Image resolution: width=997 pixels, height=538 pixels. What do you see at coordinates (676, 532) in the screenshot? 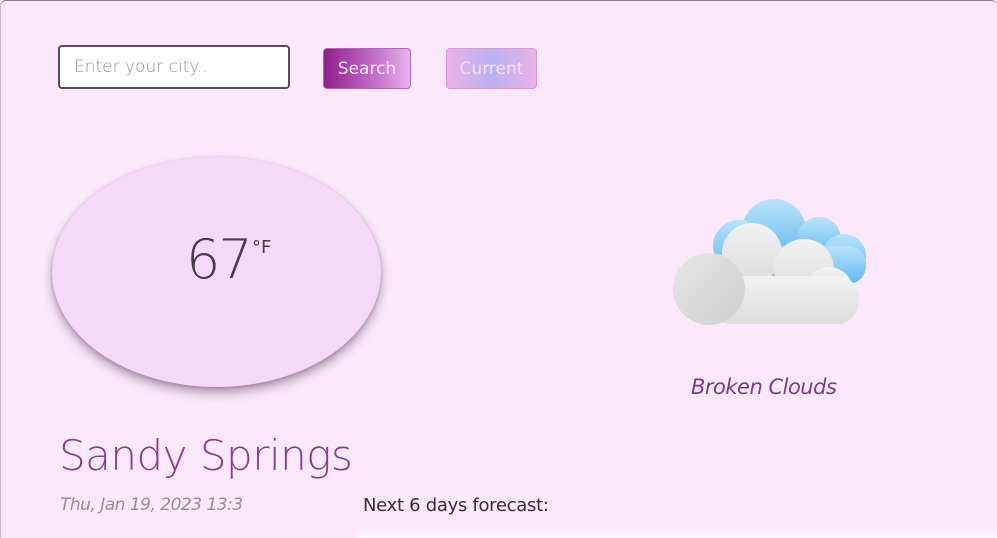
I see `forecast-container` at bounding box center [676, 532].